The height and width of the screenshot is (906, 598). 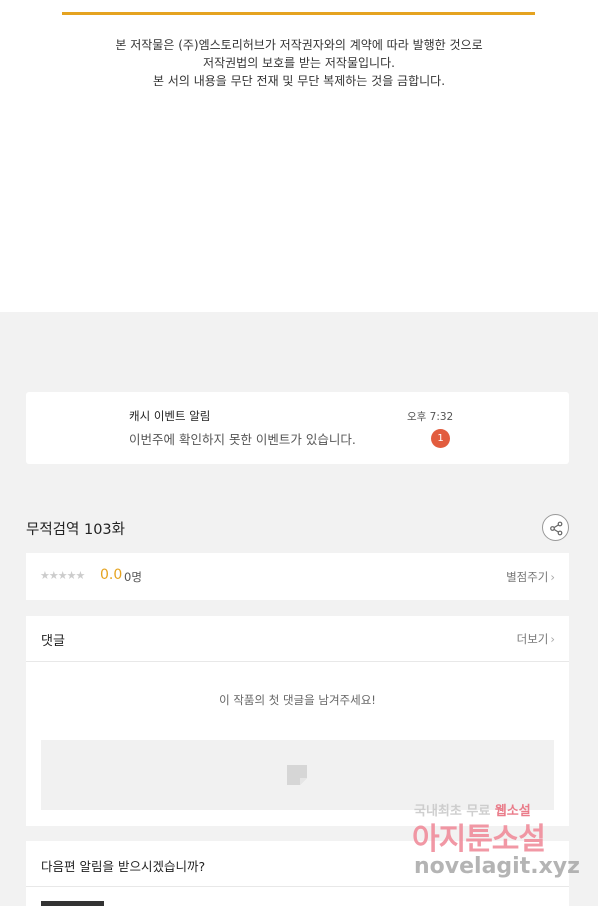 I want to click on rate-label: 별점주기, so click(x=527, y=577).